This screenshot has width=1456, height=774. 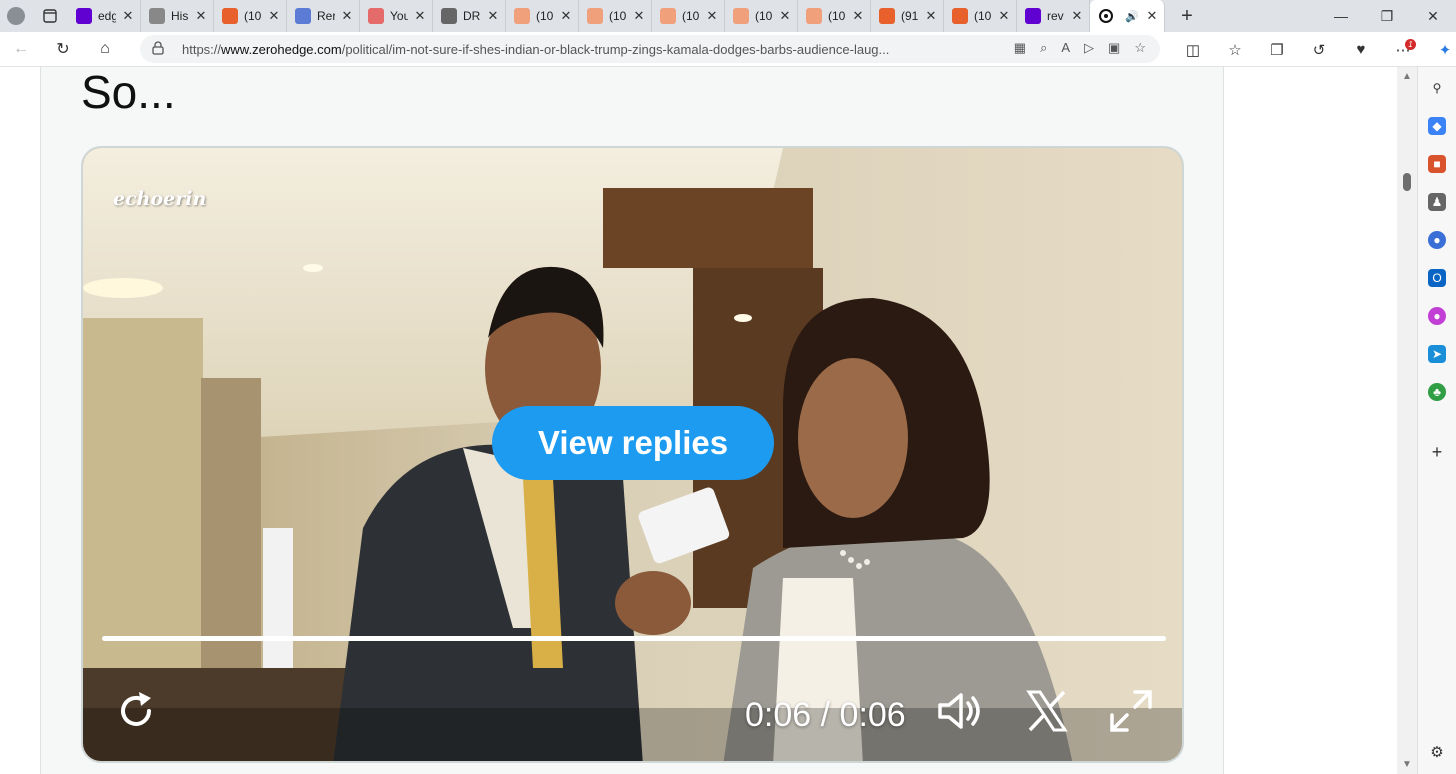 What do you see at coordinates (1437, 316) in the screenshot?
I see `designer-icon: ●` at bounding box center [1437, 316].